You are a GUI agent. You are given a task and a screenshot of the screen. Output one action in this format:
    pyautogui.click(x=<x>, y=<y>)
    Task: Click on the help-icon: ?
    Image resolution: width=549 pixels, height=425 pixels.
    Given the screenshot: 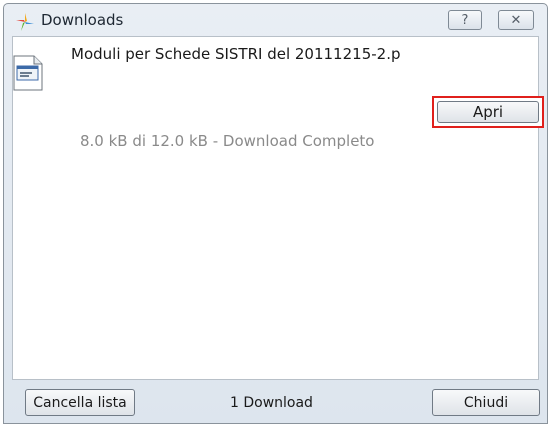 What is the action you would take?
    pyautogui.click(x=465, y=20)
    